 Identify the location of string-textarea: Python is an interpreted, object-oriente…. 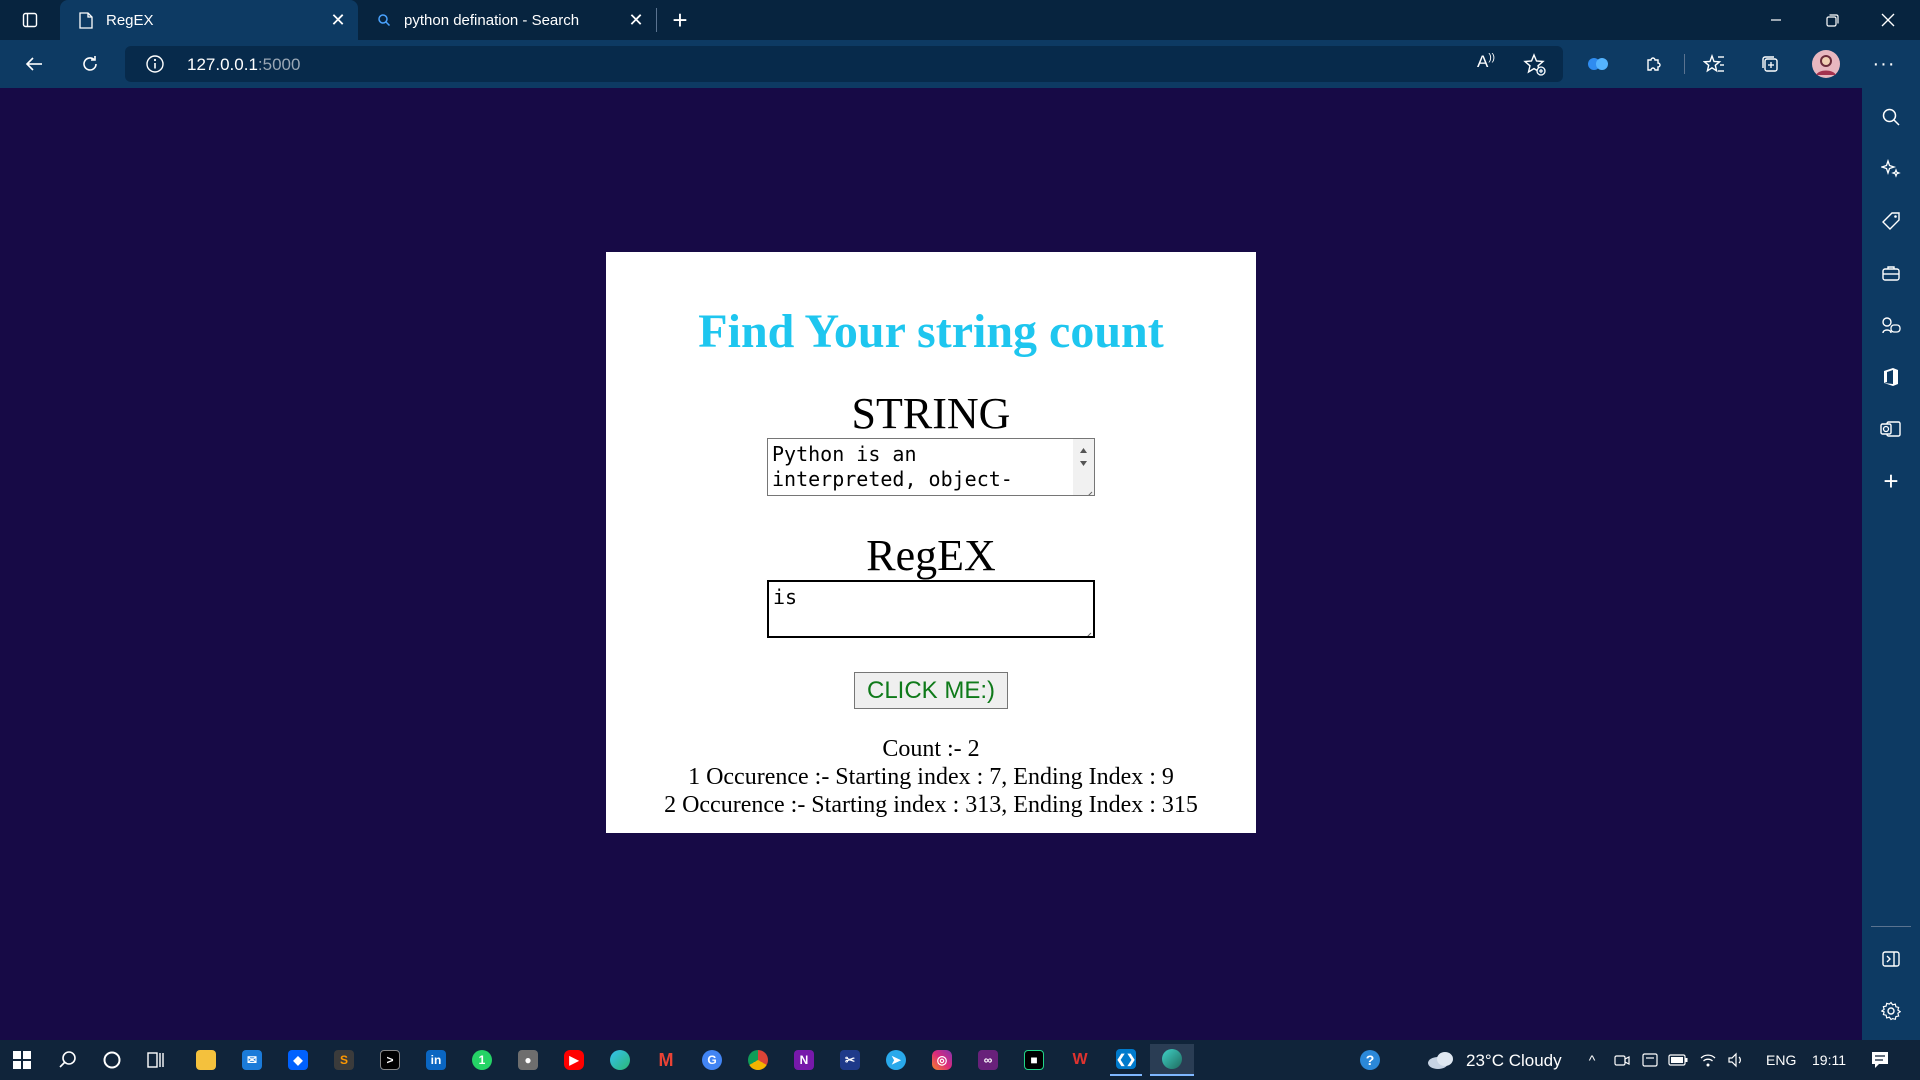
(931, 467).